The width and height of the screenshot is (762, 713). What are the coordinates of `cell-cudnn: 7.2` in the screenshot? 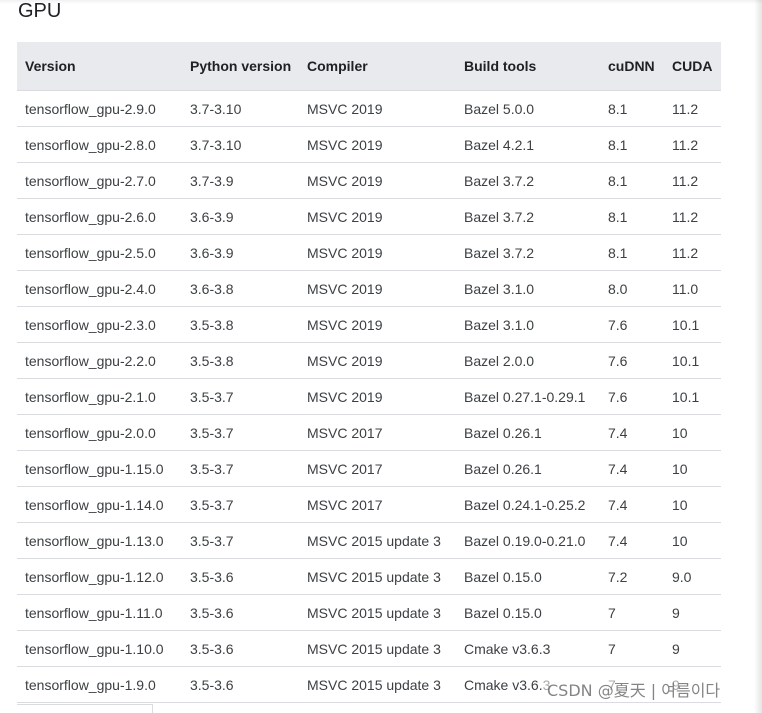 It's located at (632, 576).